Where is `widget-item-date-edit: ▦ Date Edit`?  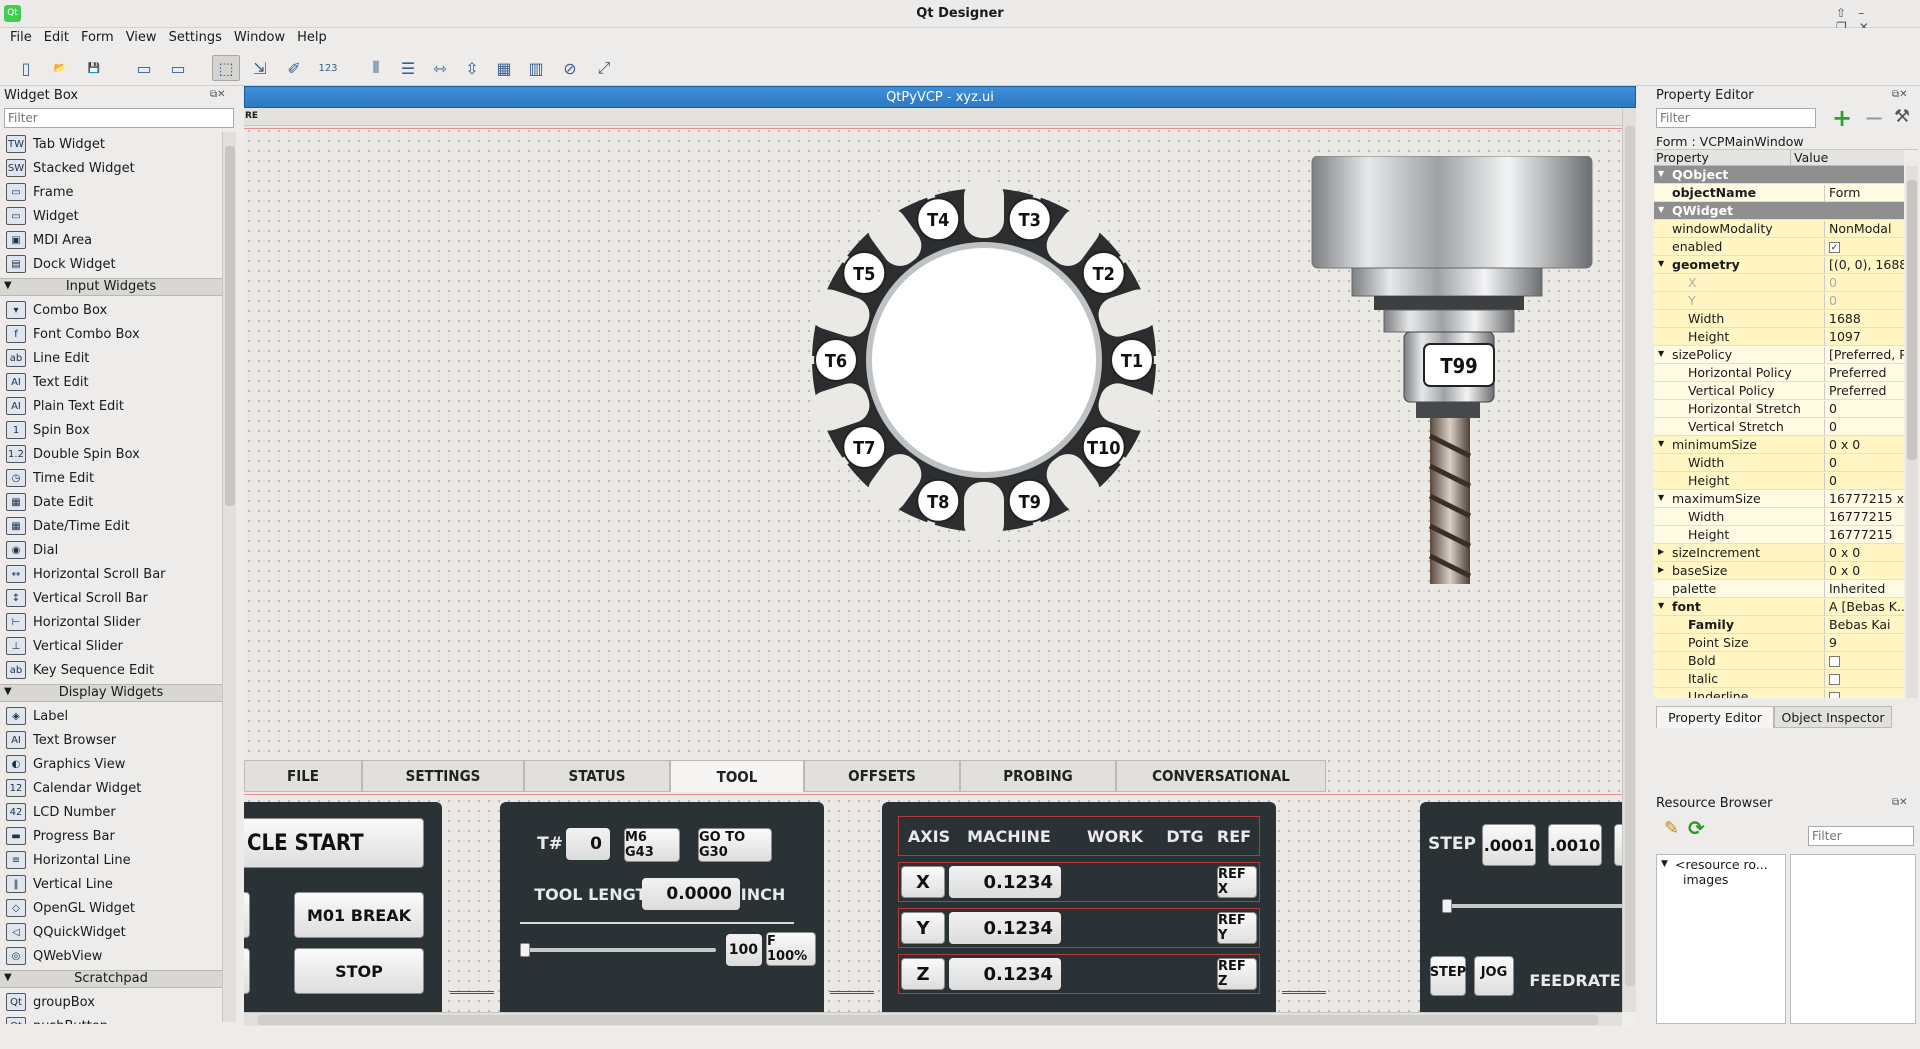 widget-item-date-edit: ▦ Date Edit is located at coordinates (111, 502).